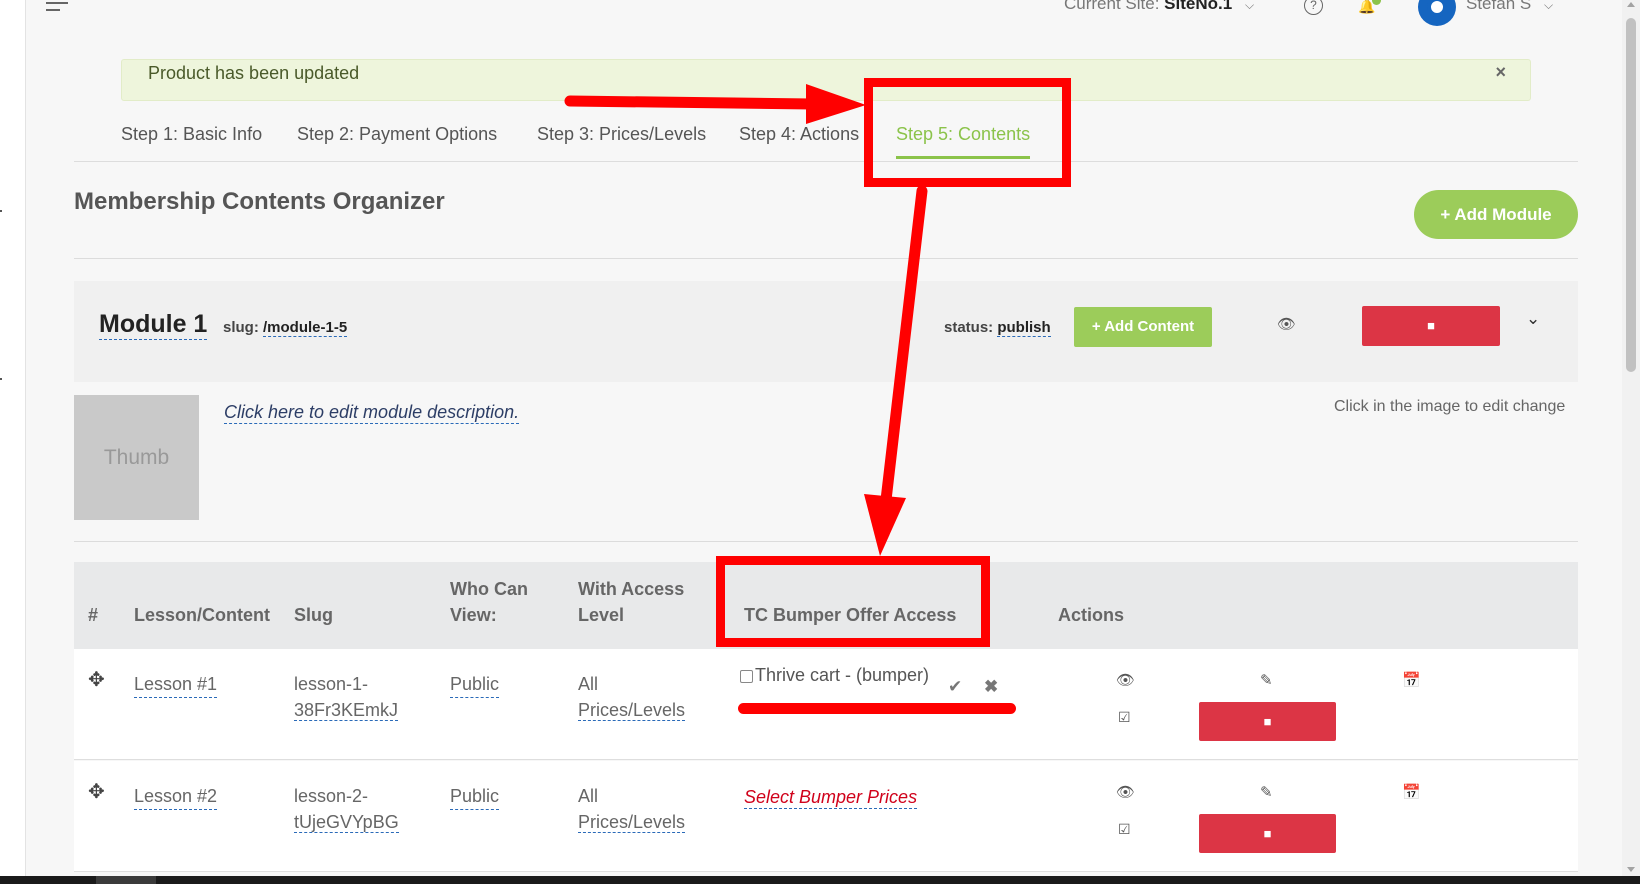 Image resolution: width=1640 pixels, height=884 pixels. Describe the element at coordinates (13, 442) in the screenshot. I see `left-edge` at that location.